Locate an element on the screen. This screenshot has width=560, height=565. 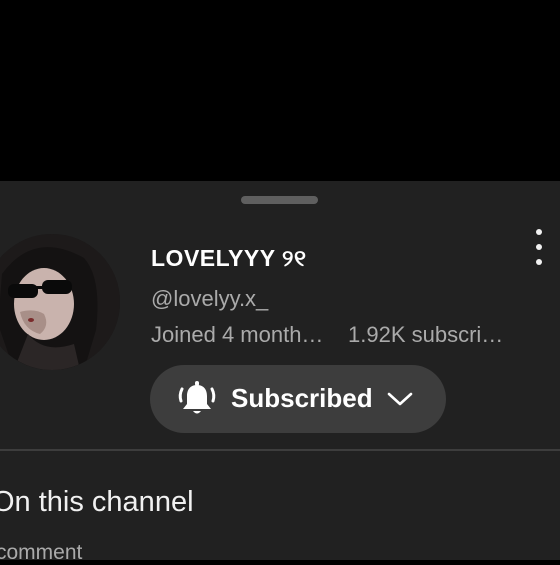
channel-name: LOVELYYY ୨୧ is located at coordinates (229, 258).